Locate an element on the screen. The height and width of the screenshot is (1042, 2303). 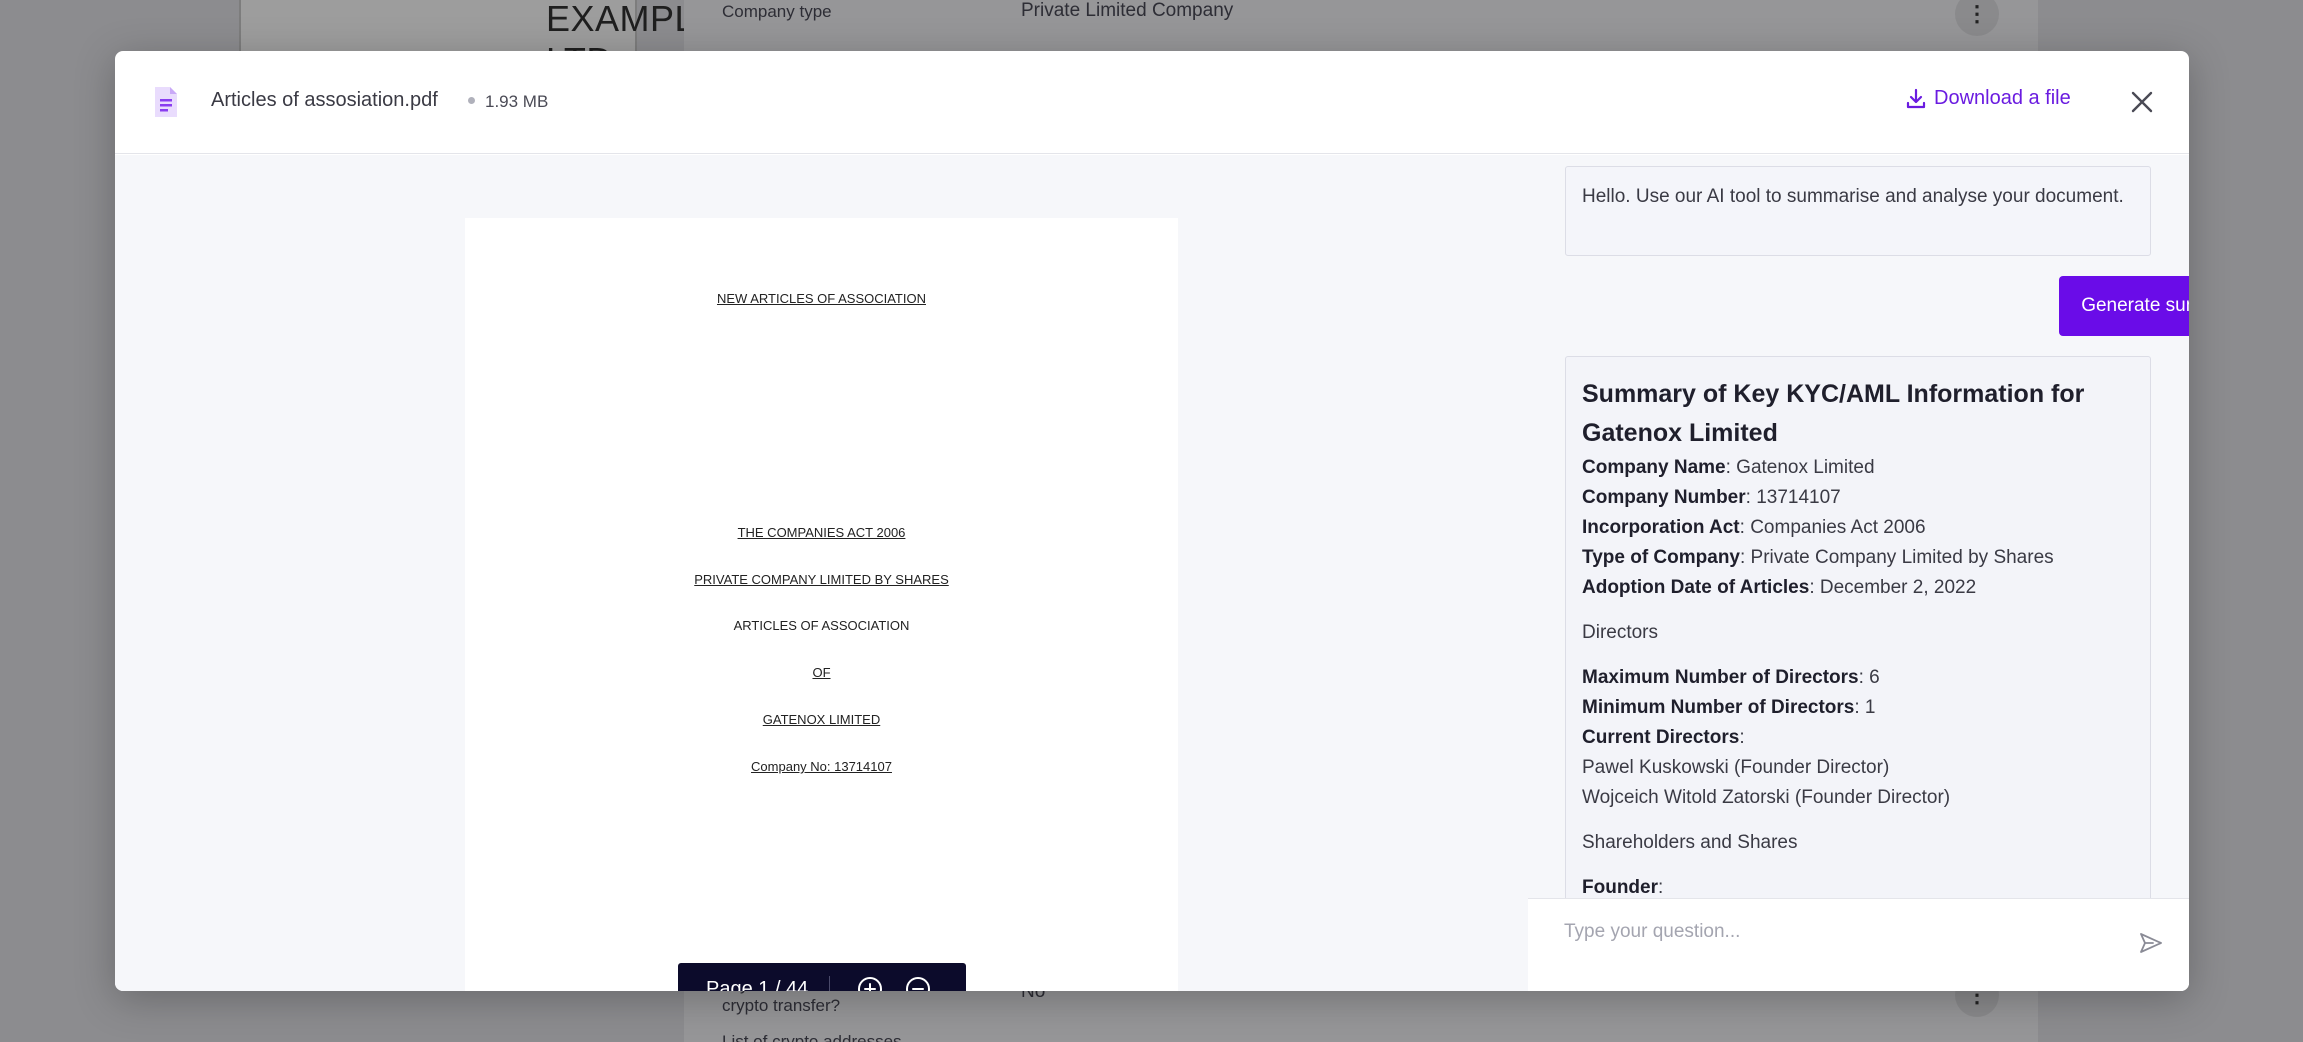
page-controls: Page 1 / 44 is located at coordinates (822, 977).